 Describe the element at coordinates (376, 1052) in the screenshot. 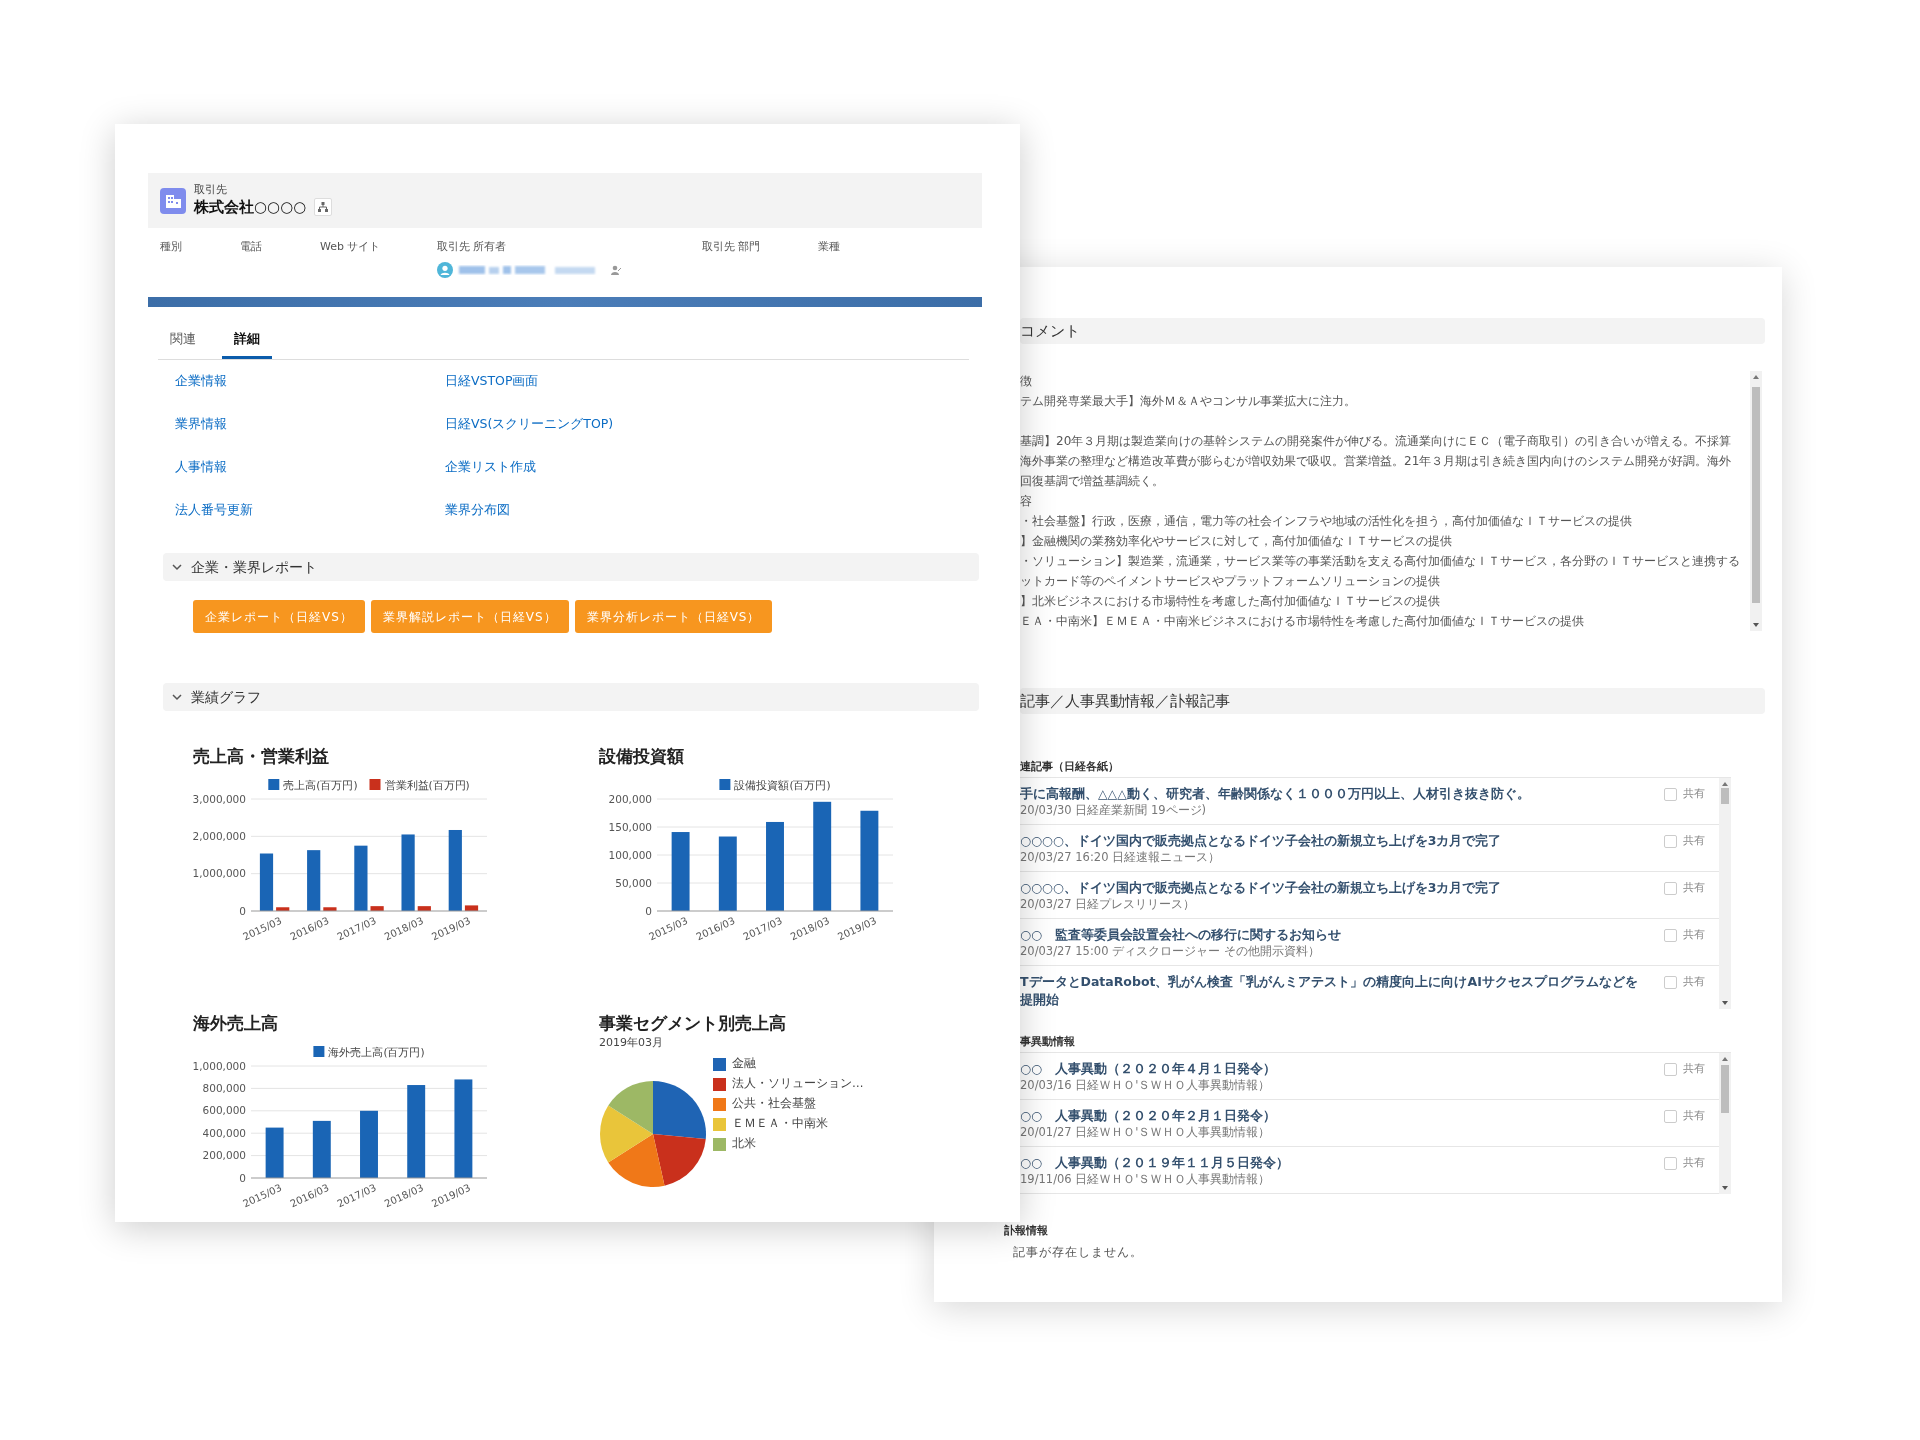

I see `legend-label: 海外売上高(百万円)` at that location.